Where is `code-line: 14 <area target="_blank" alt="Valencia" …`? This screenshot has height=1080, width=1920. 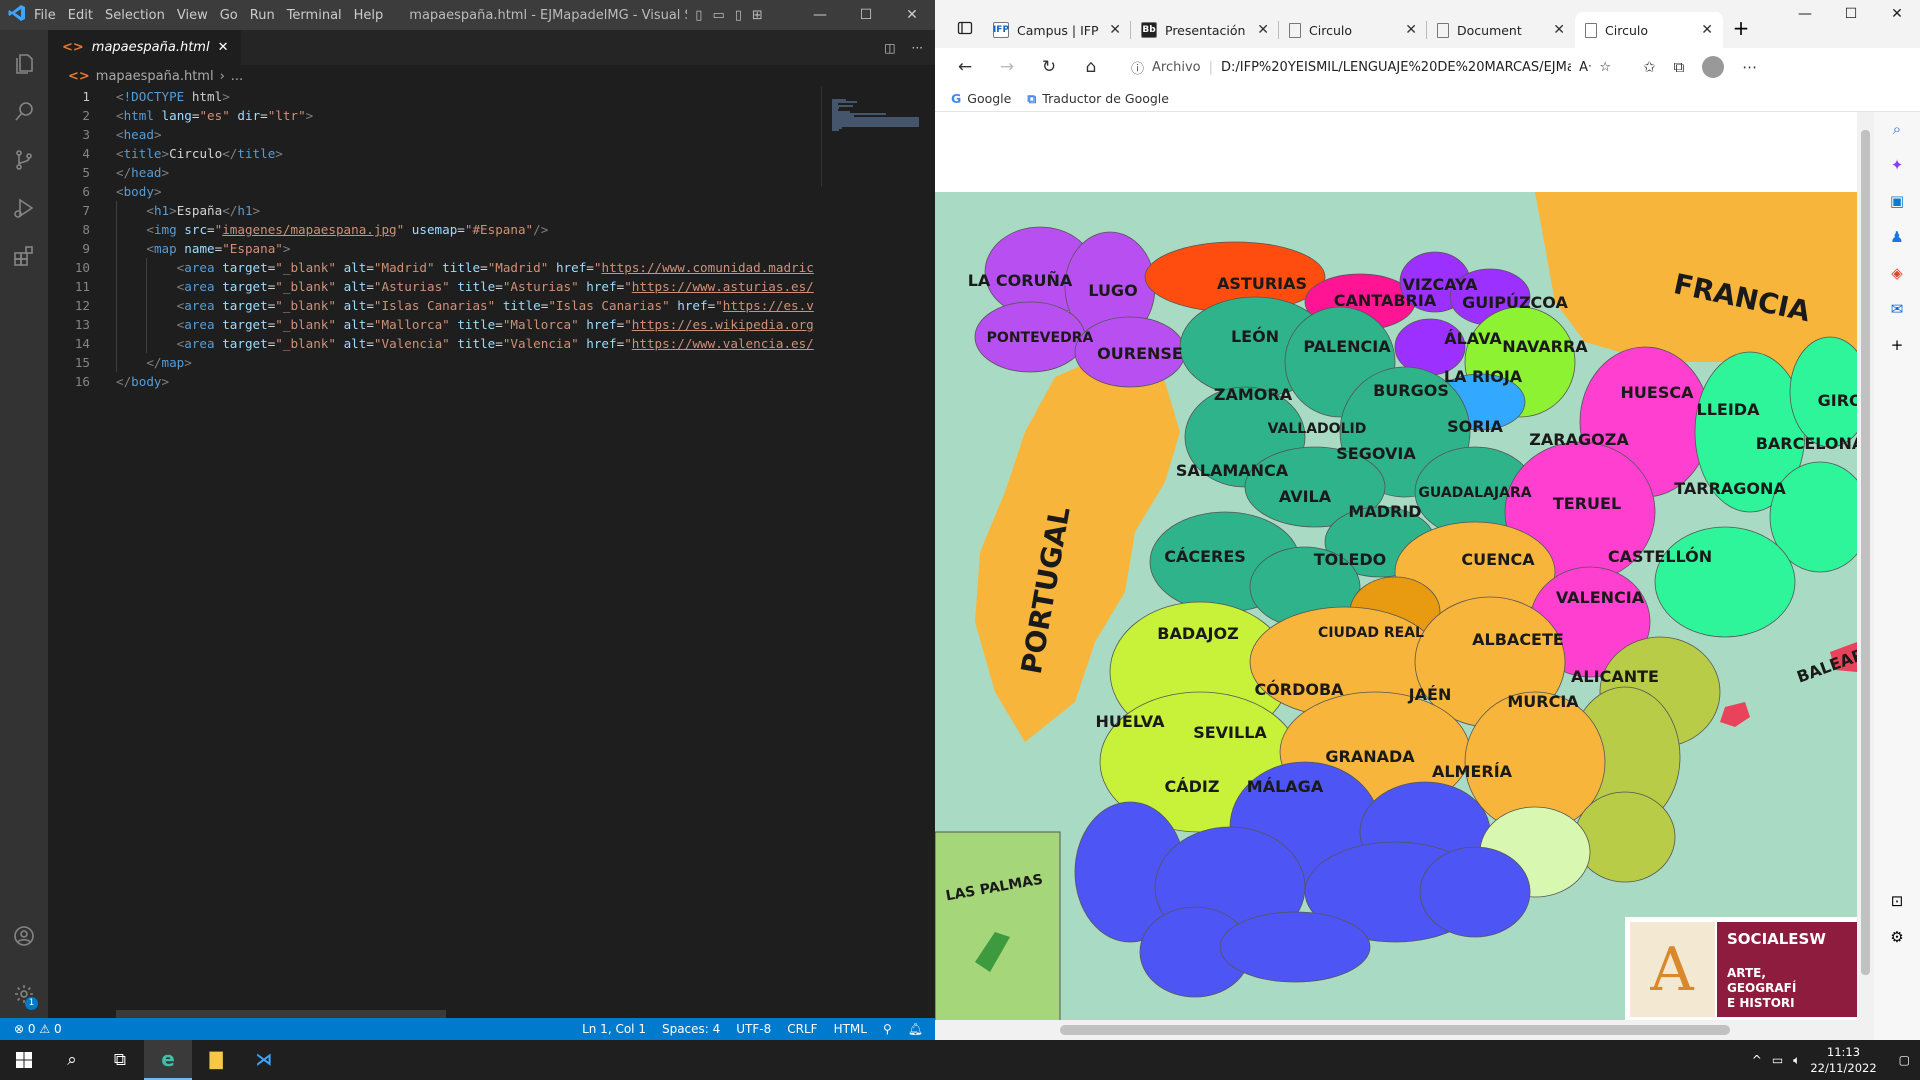
code-line: 14 <area target="_blank" alt="Valencia" … is located at coordinates (434, 343).